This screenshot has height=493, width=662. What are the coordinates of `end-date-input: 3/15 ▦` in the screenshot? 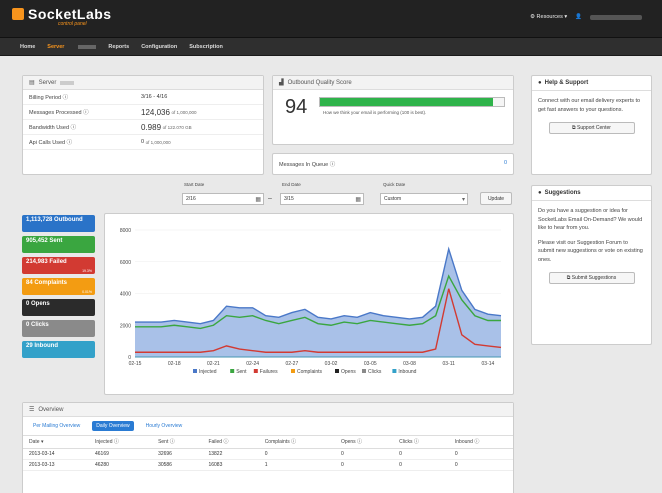 It's located at (322, 199).